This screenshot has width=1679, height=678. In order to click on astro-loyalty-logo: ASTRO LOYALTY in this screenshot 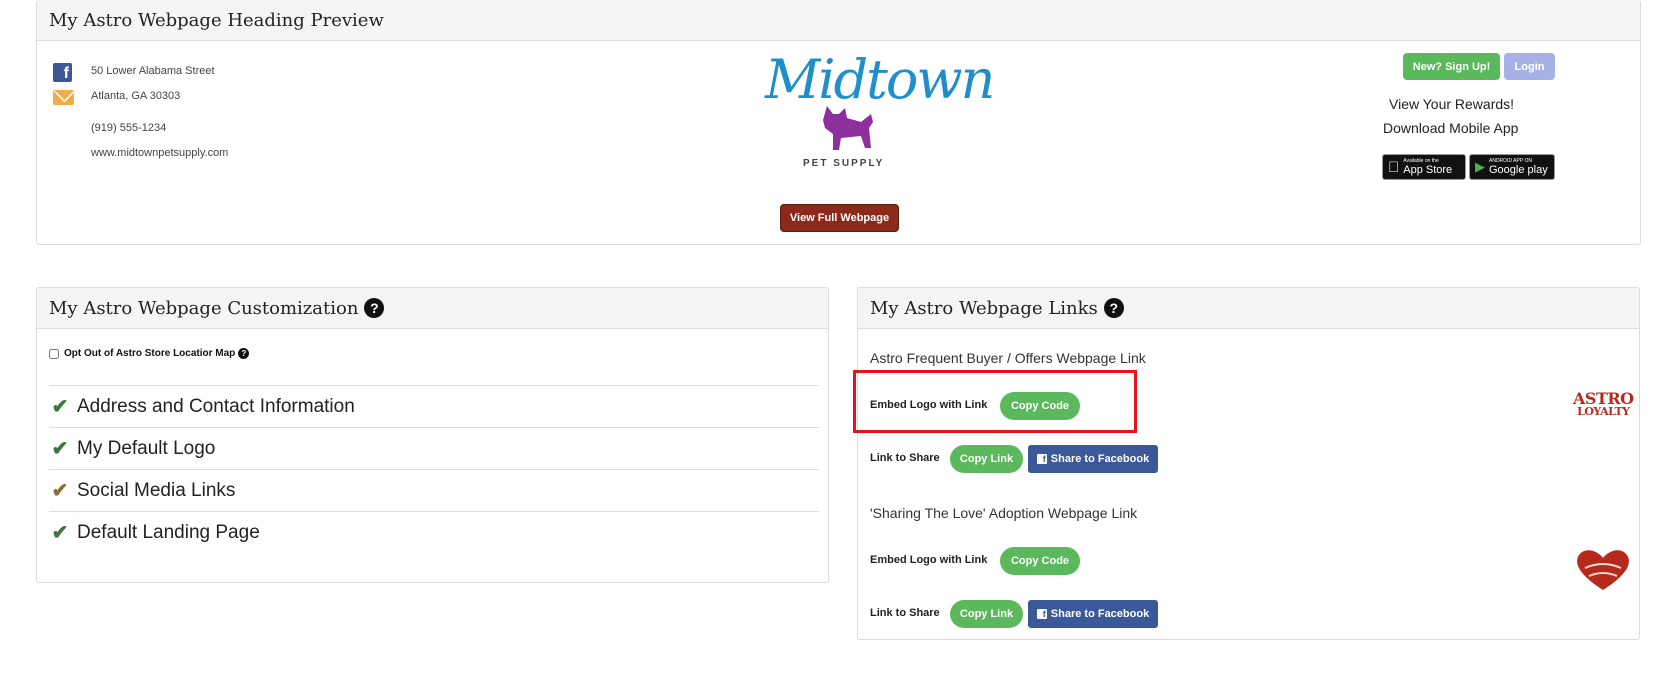, I will do `click(1603, 405)`.